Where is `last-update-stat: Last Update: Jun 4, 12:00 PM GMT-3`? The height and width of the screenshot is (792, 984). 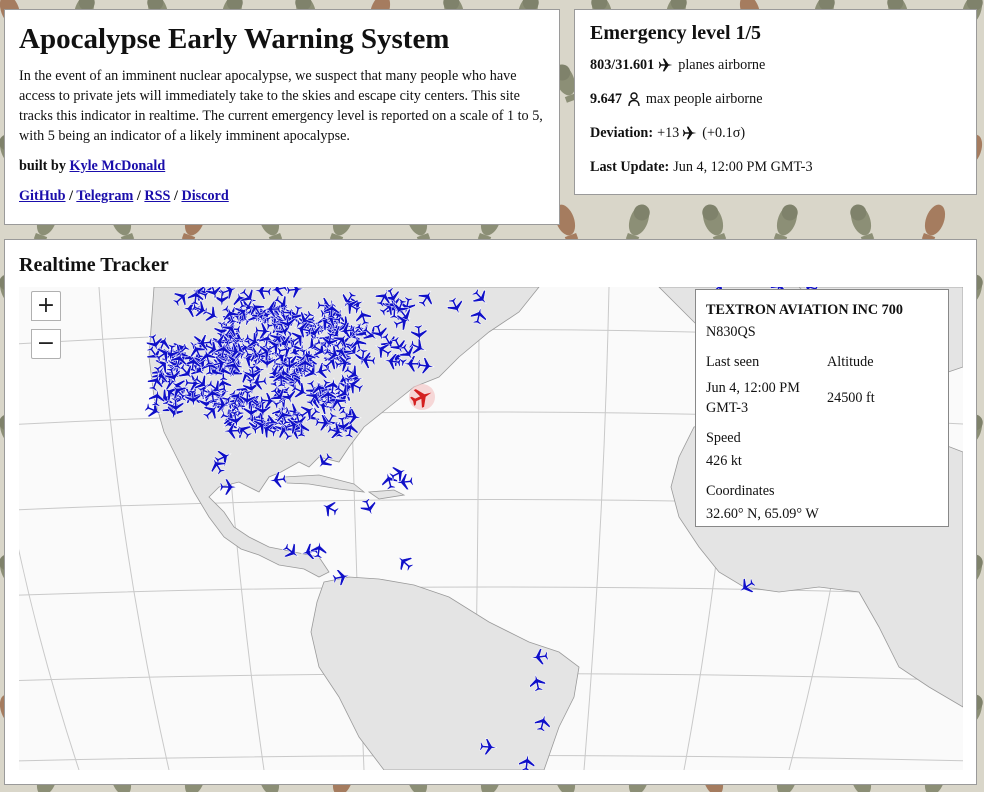 last-update-stat: Last Update: Jun 4, 12:00 PM GMT-3 is located at coordinates (775, 167).